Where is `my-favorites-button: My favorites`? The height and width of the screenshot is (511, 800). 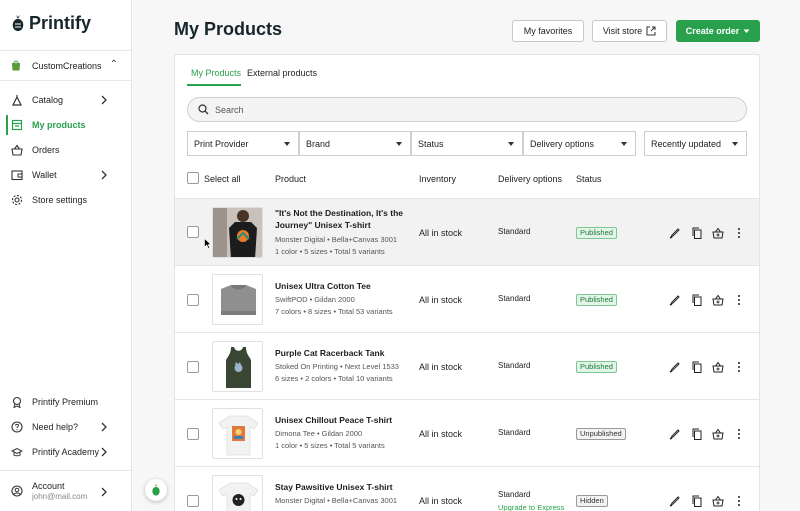 my-favorites-button: My favorites is located at coordinates (548, 31).